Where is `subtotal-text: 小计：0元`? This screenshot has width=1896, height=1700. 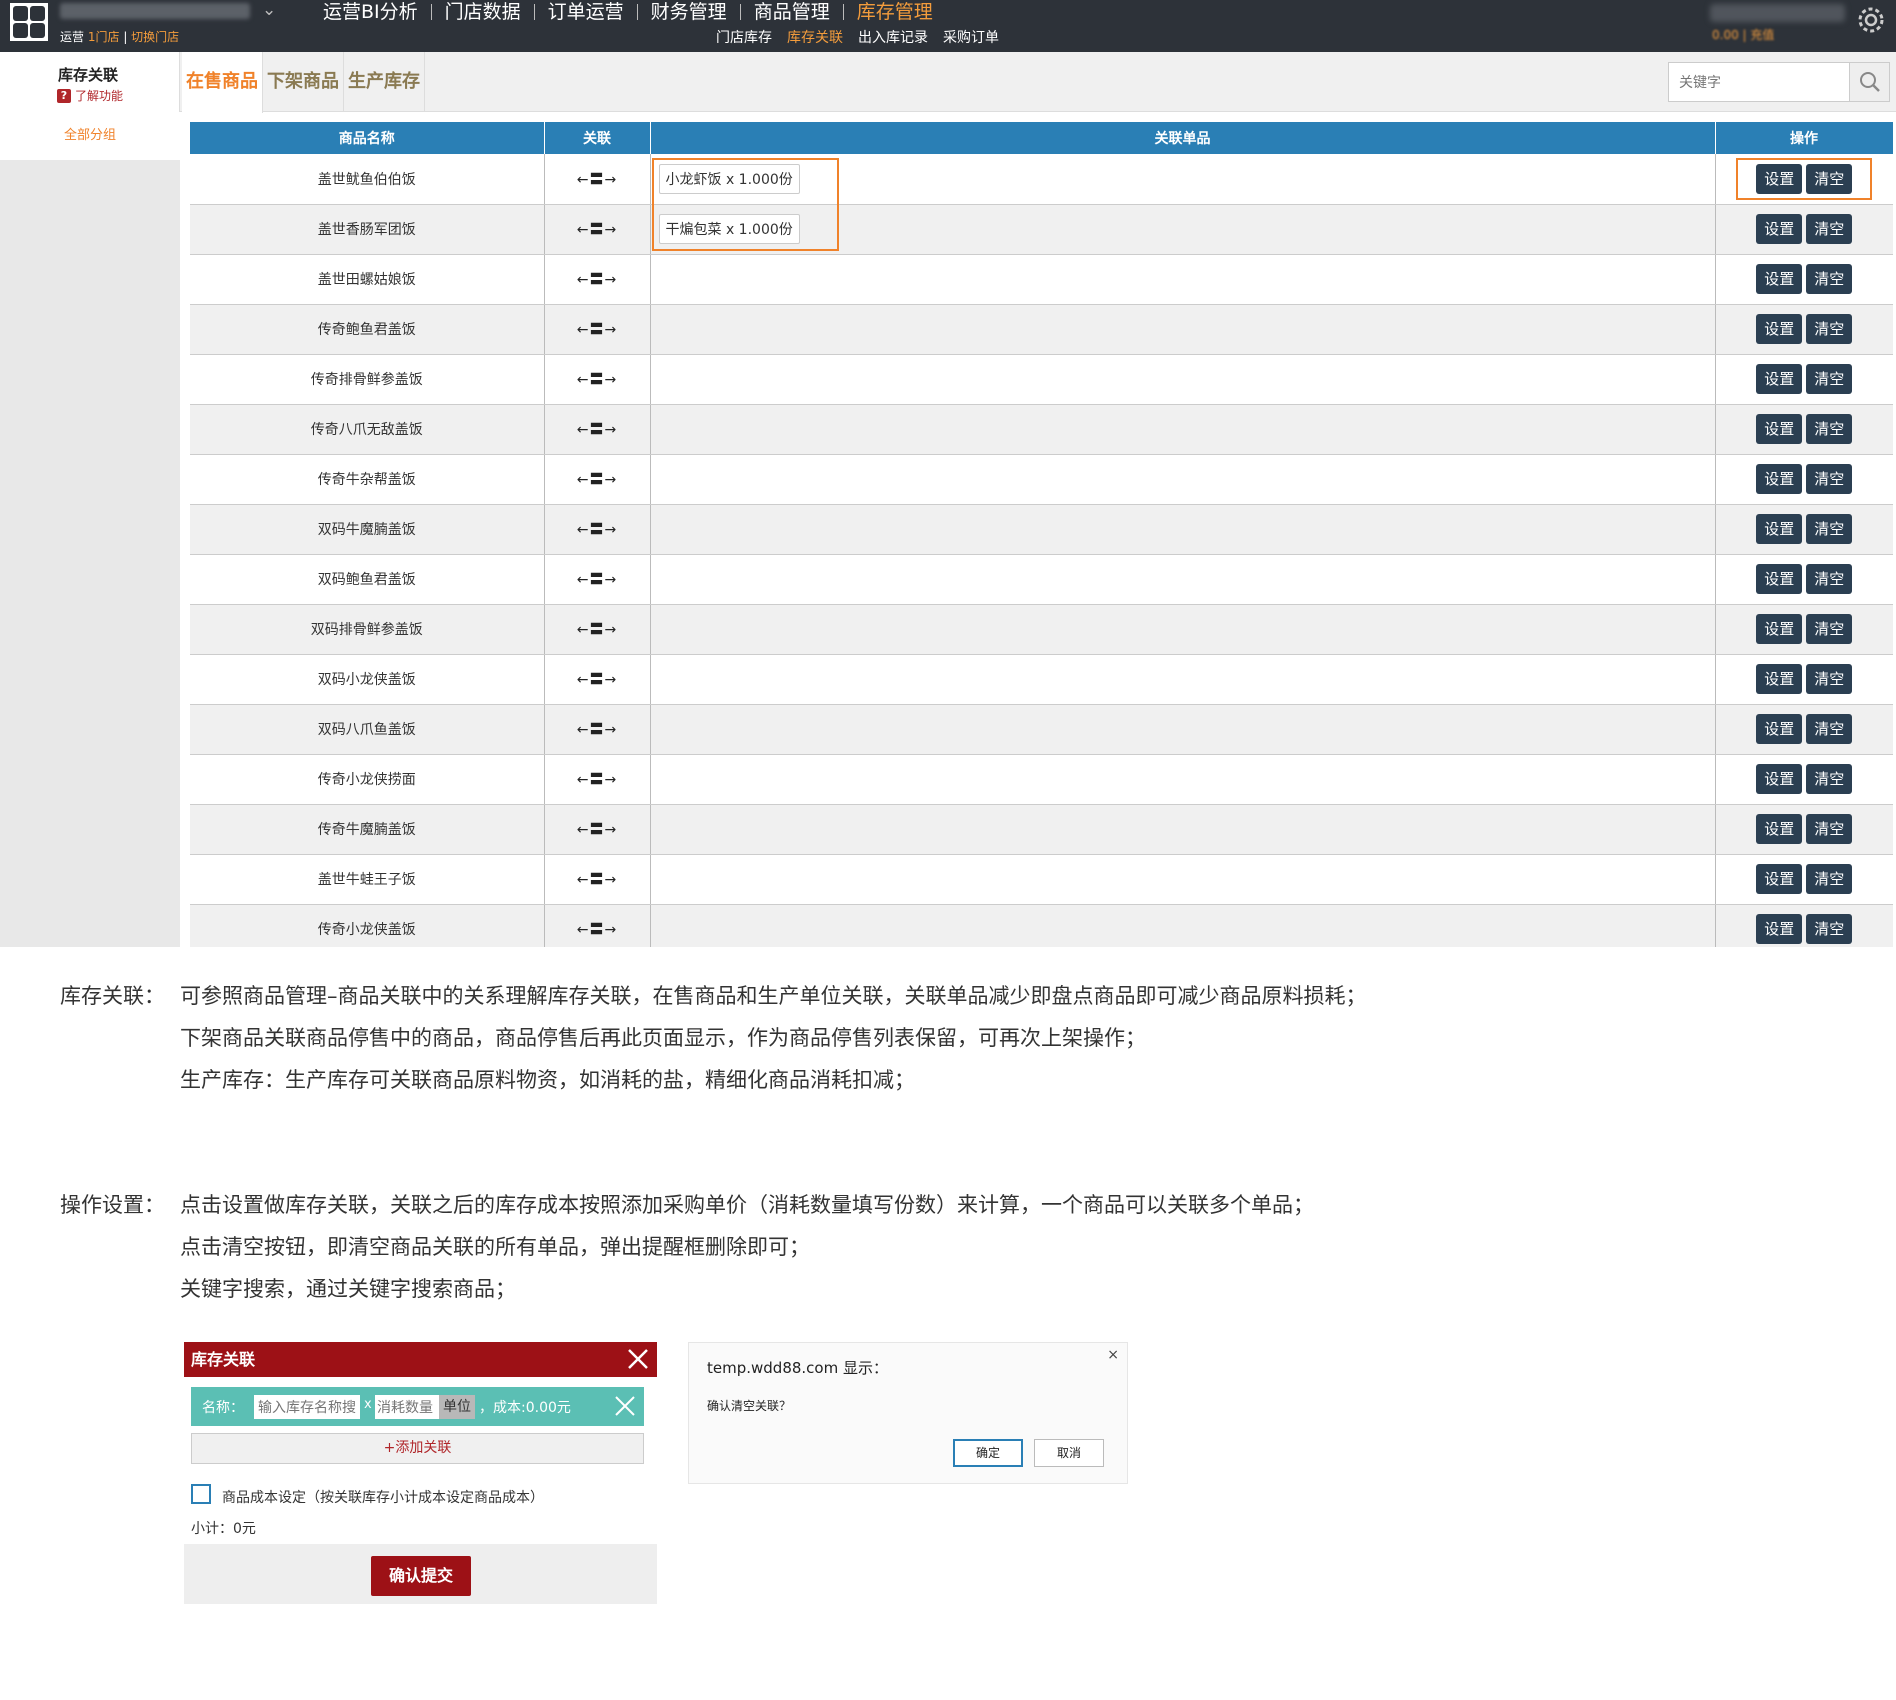 subtotal-text: 小计：0元 is located at coordinates (223, 1529).